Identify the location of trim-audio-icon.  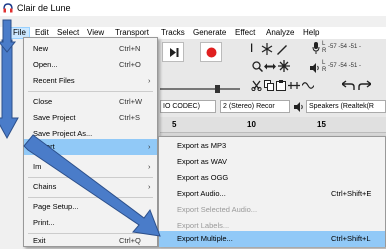
(294, 85).